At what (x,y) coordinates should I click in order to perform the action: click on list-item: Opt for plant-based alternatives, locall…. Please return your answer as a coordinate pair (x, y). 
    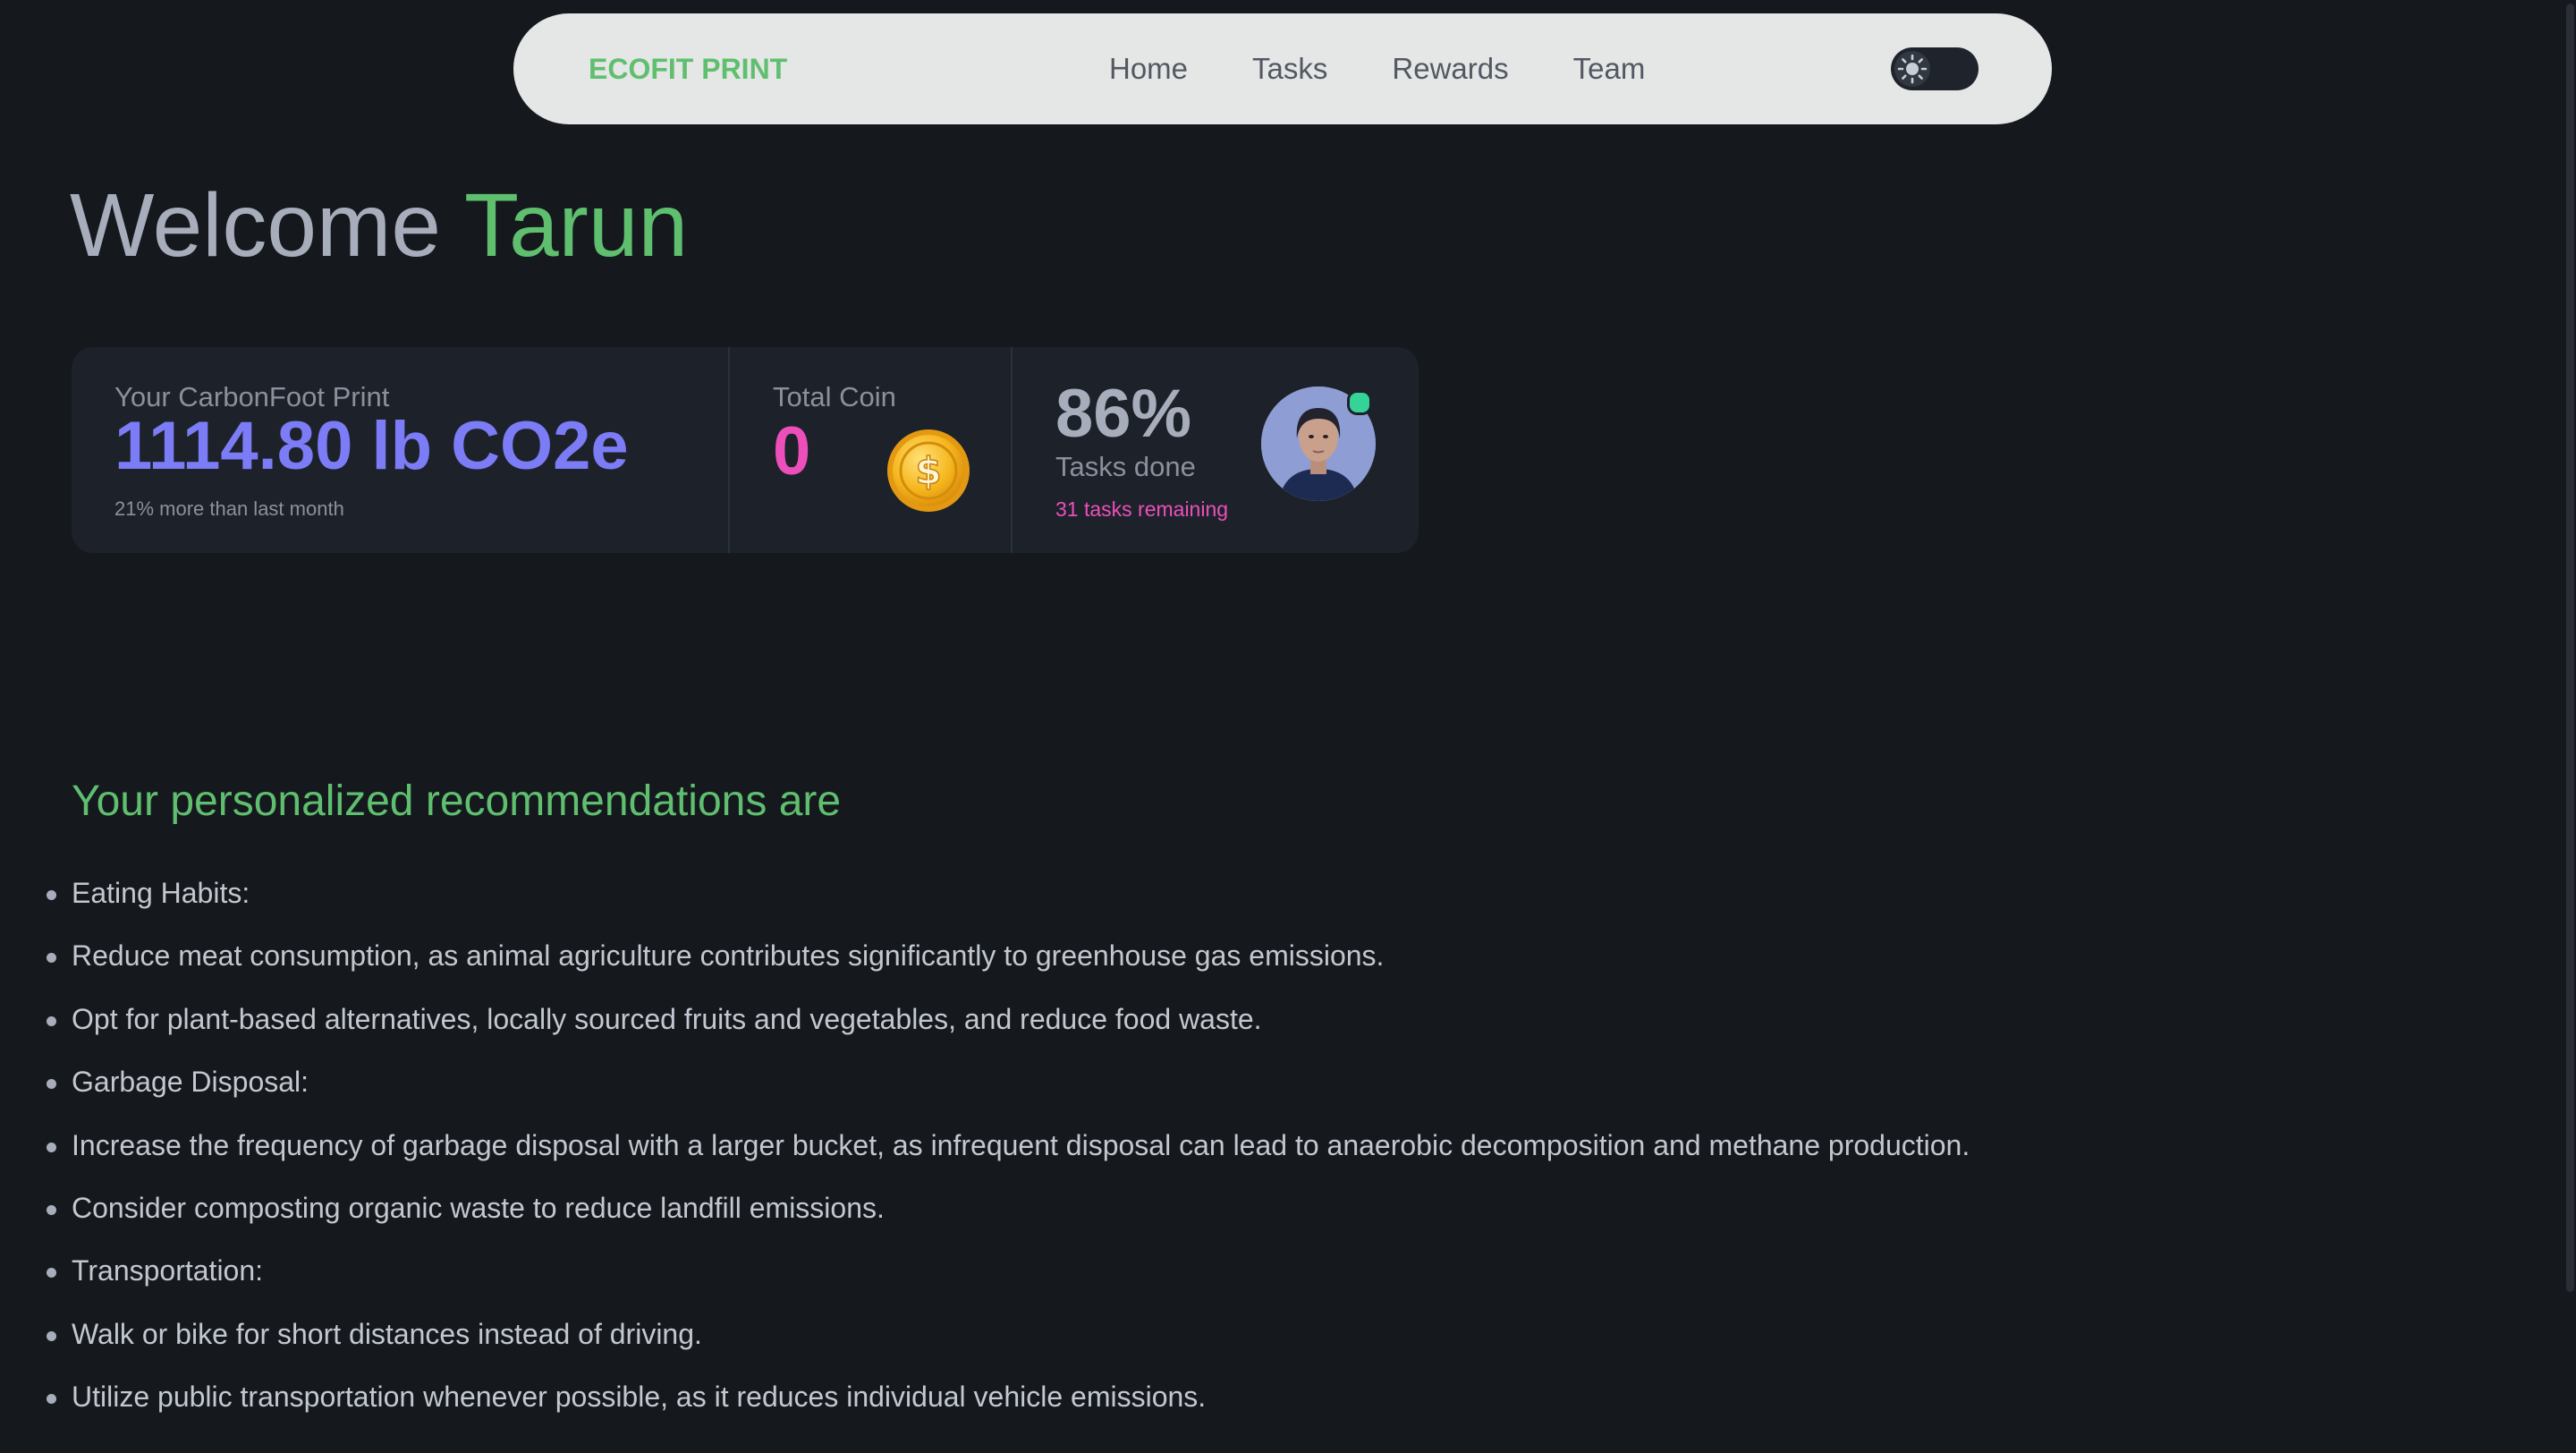
    Looking at the image, I should click on (985, 1016).